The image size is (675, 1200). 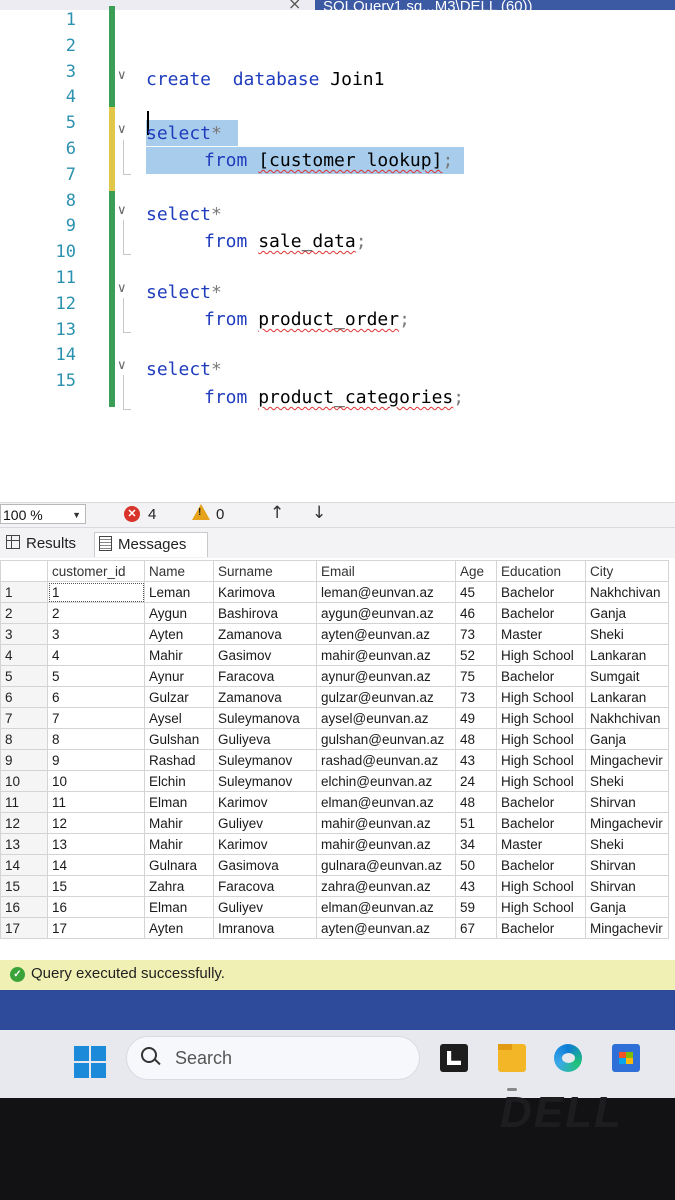 What do you see at coordinates (179, 865) in the screenshot?
I see `table-cell: Gulnara` at bounding box center [179, 865].